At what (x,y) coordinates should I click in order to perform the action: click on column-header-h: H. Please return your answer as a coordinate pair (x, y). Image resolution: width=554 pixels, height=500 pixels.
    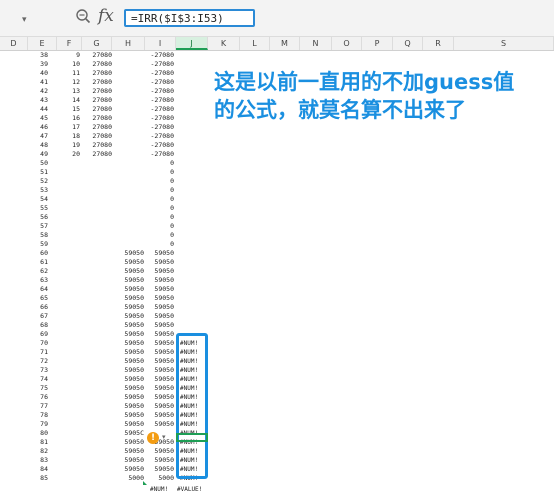
    Looking at the image, I should click on (128, 43).